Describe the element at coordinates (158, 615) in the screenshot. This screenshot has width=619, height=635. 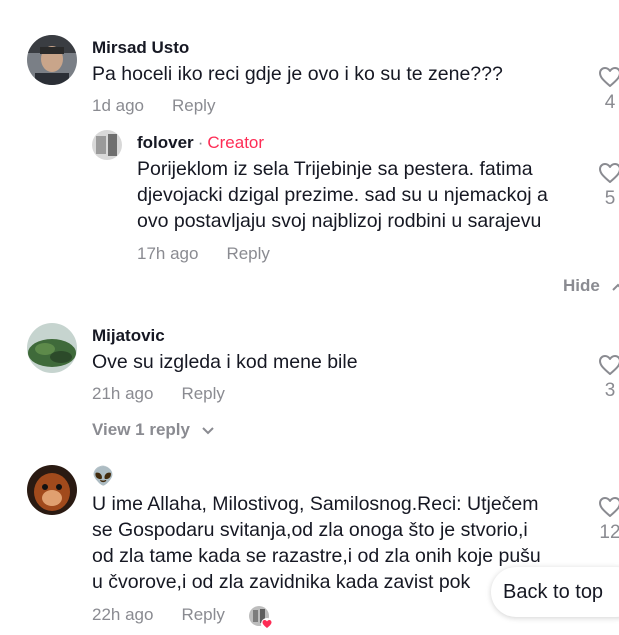
I see `comment-meta: 22h ago Reply` at that location.